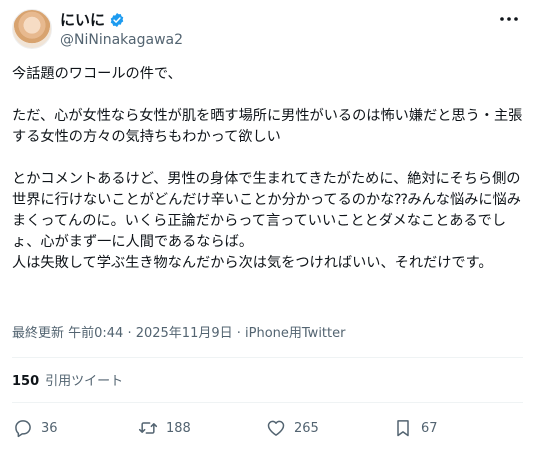  What do you see at coordinates (121, 40) in the screenshot?
I see `user-handle: @NiNinakagawa2` at bounding box center [121, 40].